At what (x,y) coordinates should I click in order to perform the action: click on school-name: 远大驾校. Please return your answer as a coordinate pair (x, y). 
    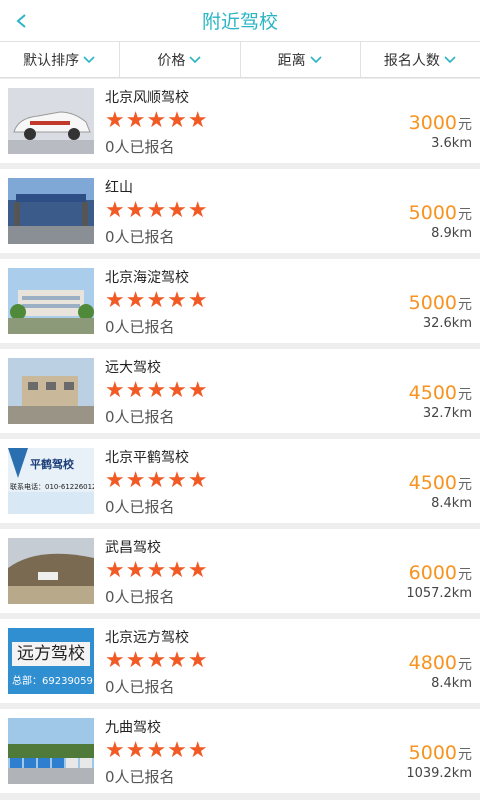
    Looking at the image, I should click on (133, 368).